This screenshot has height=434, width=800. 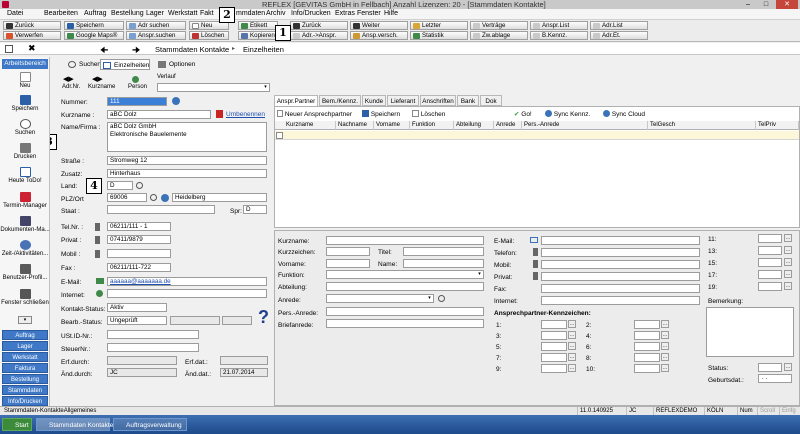 I want to click on column-anrede: Anrede, so click(x=508, y=125).